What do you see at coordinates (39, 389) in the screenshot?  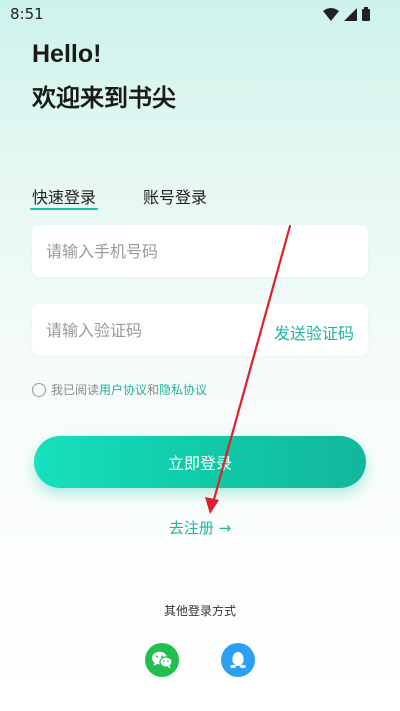 I see `agreement-checkbox` at bounding box center [39, 389].